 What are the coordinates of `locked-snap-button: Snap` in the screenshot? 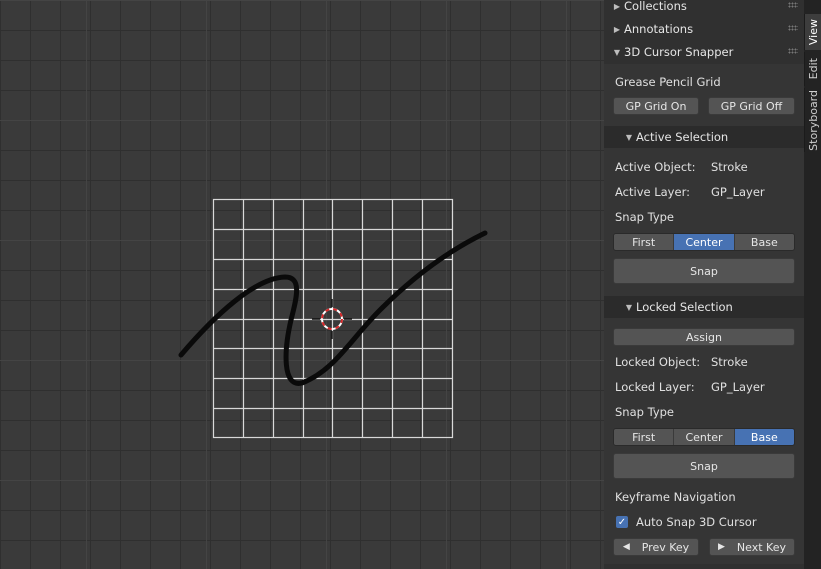 It's located at (704, 466).